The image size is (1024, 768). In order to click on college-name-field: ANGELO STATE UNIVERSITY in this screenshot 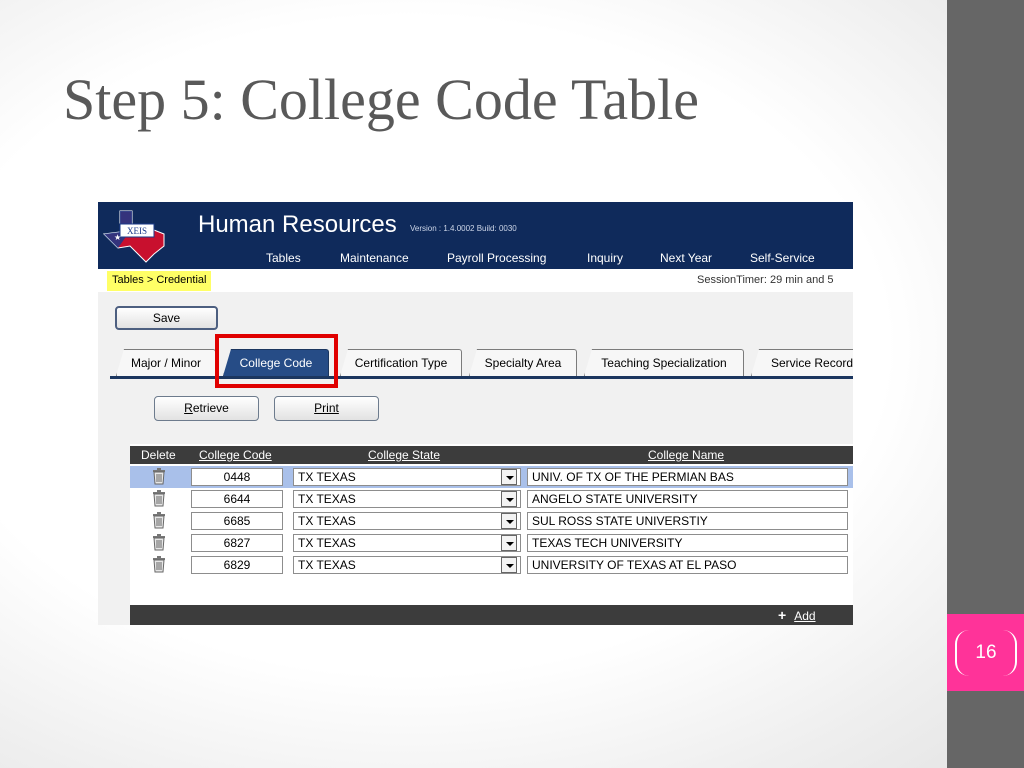, I will do `click(687, 499)`.